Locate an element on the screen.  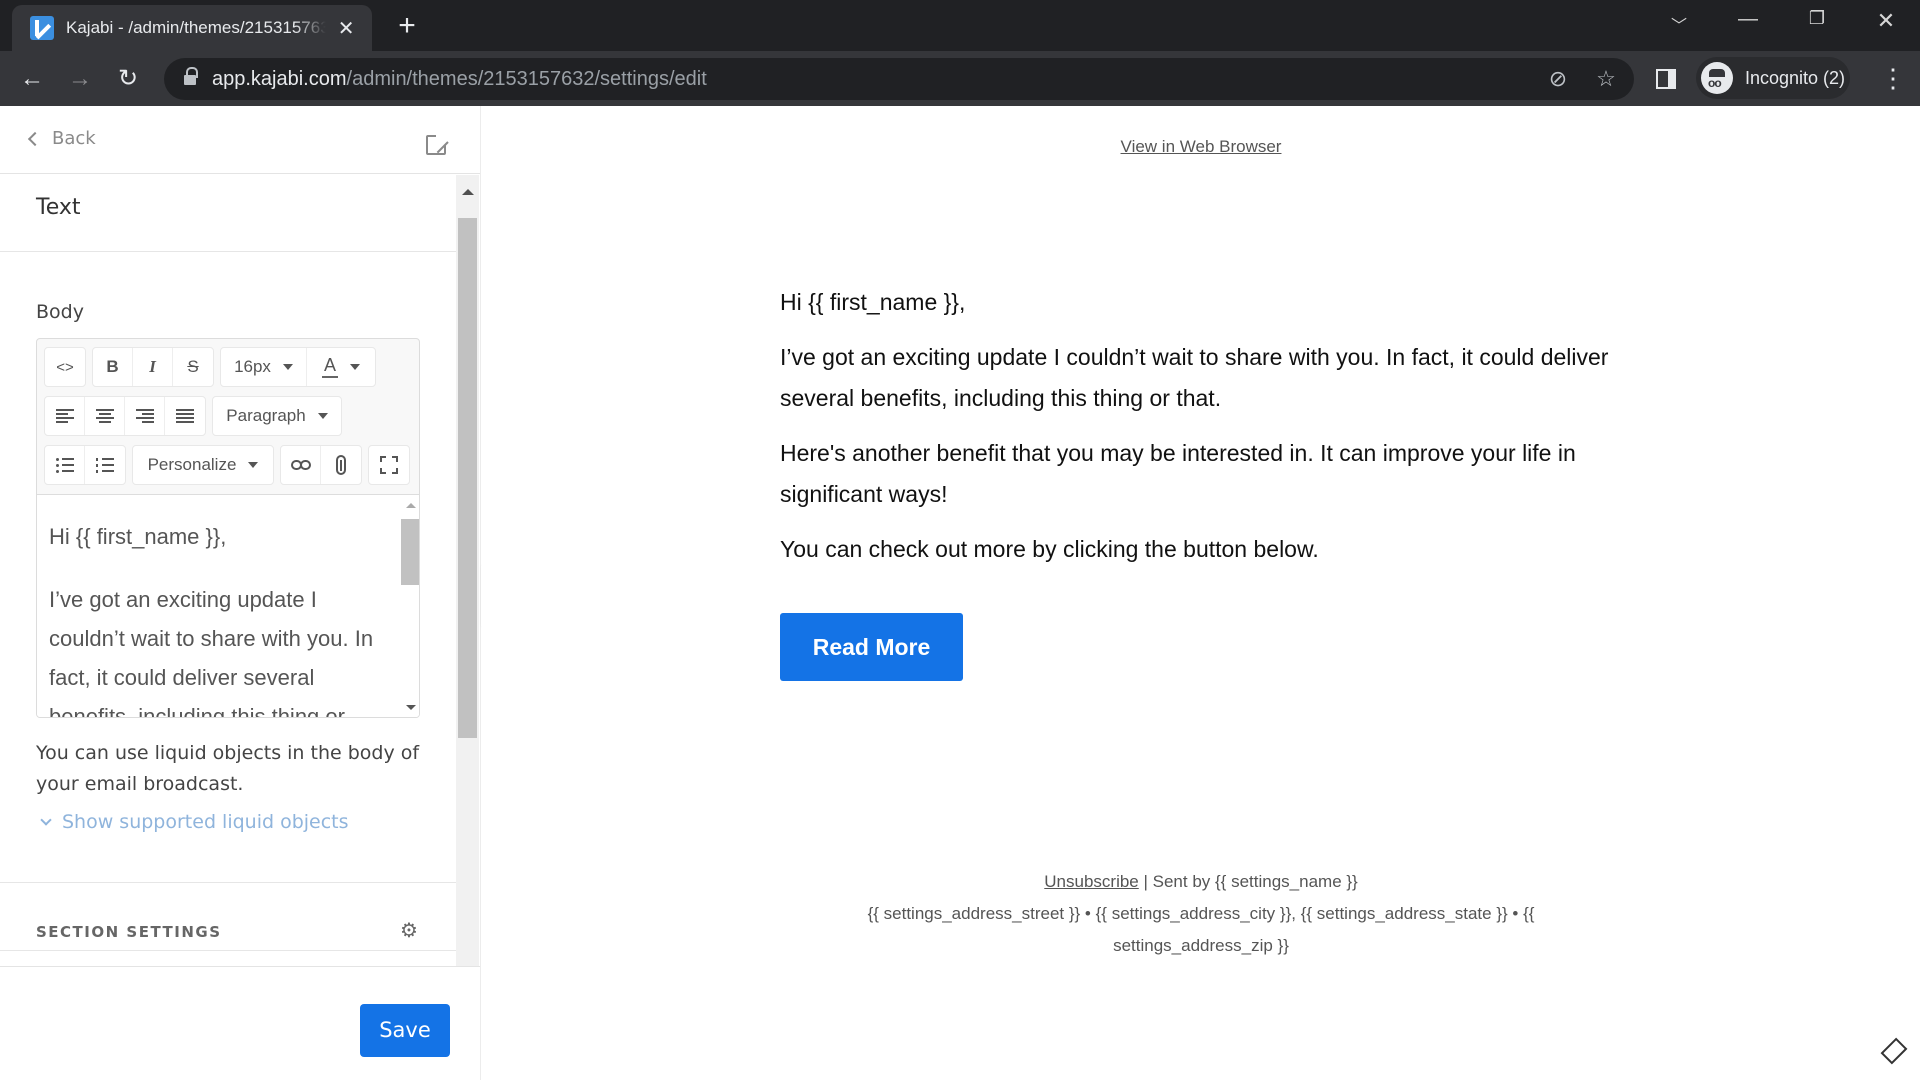
close-tab-icon: ✕ is located at coordinates (346, 28).